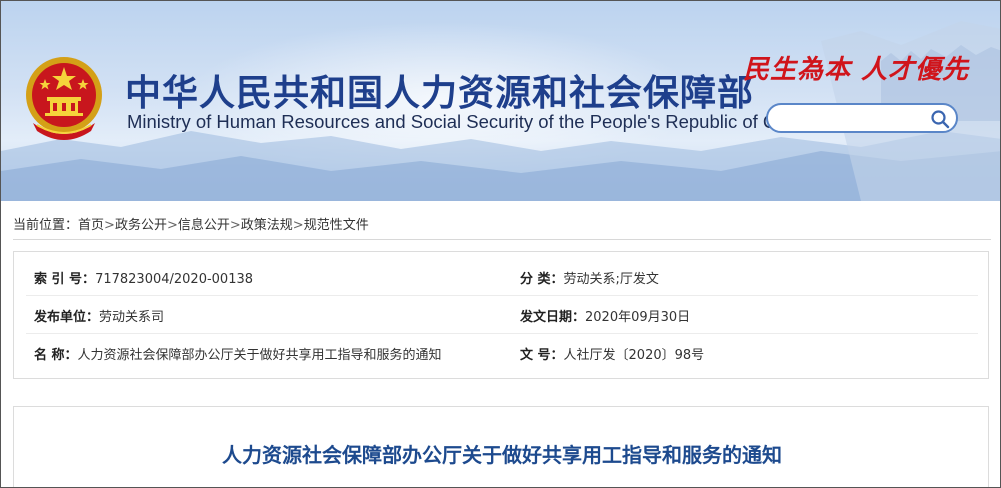  I want to click on index-number-value: 717823004/2020-00138, so click(174, 279).